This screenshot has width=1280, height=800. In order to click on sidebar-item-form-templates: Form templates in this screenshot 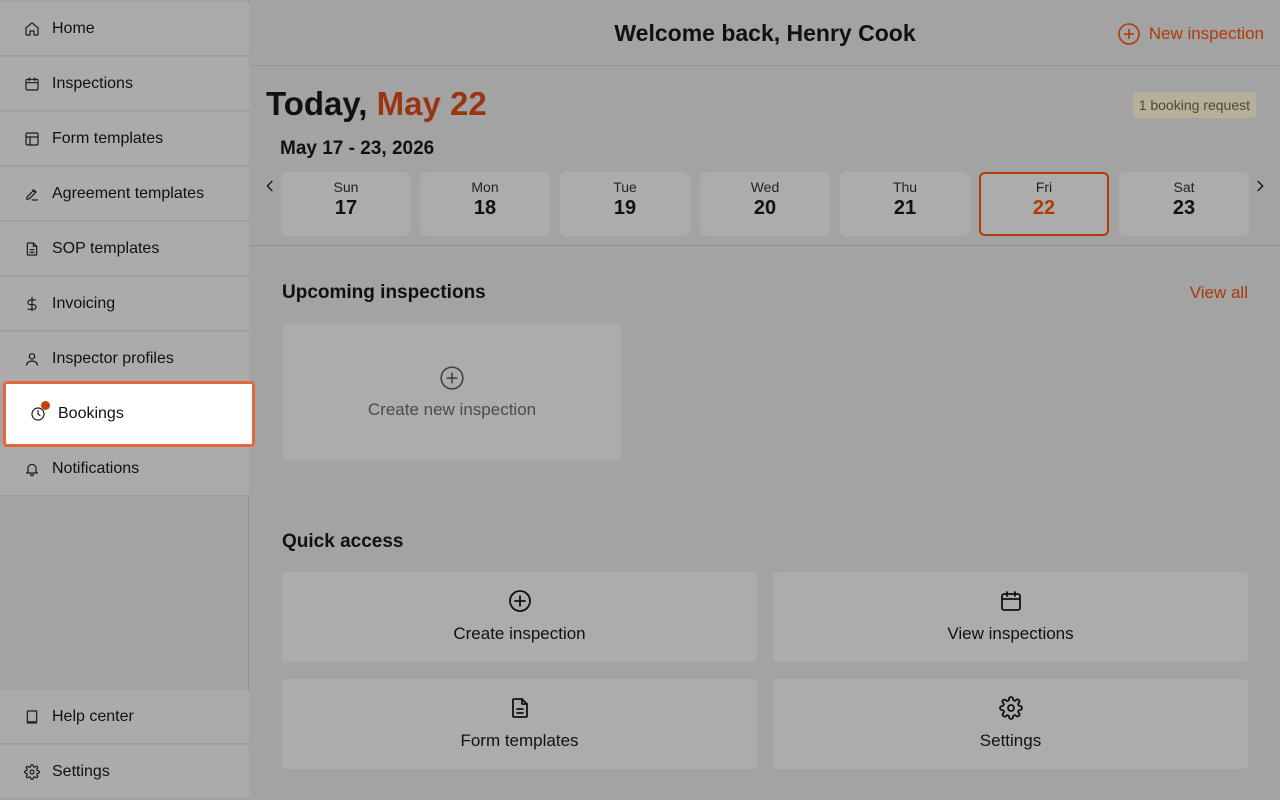, I will do `click(124, 139)`.